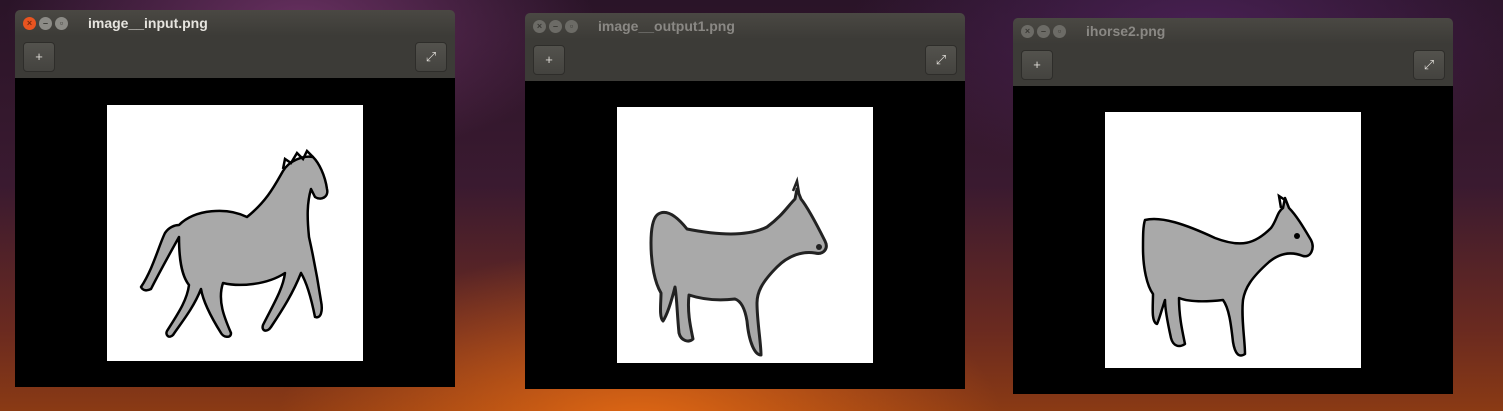 This screenshot has width=1503, height=411. I want to click on window-title: image__output1.png, so click(666, 26).